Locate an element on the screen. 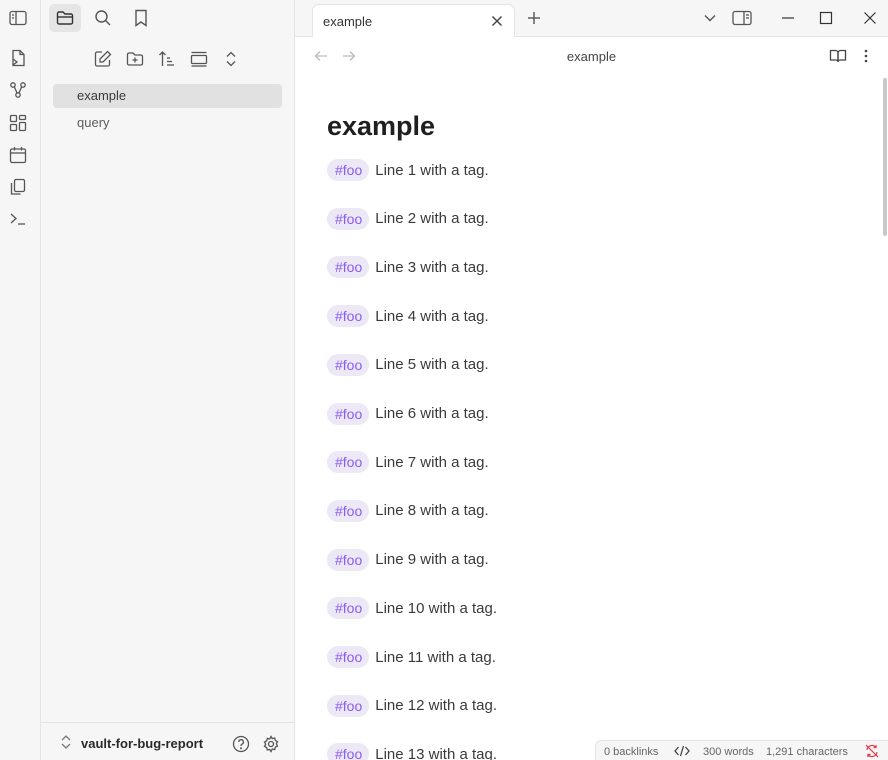 This screenshot has width=888, height=760. document-line: #foo Line 9 with a tag. is located at coordinates (408, 560).